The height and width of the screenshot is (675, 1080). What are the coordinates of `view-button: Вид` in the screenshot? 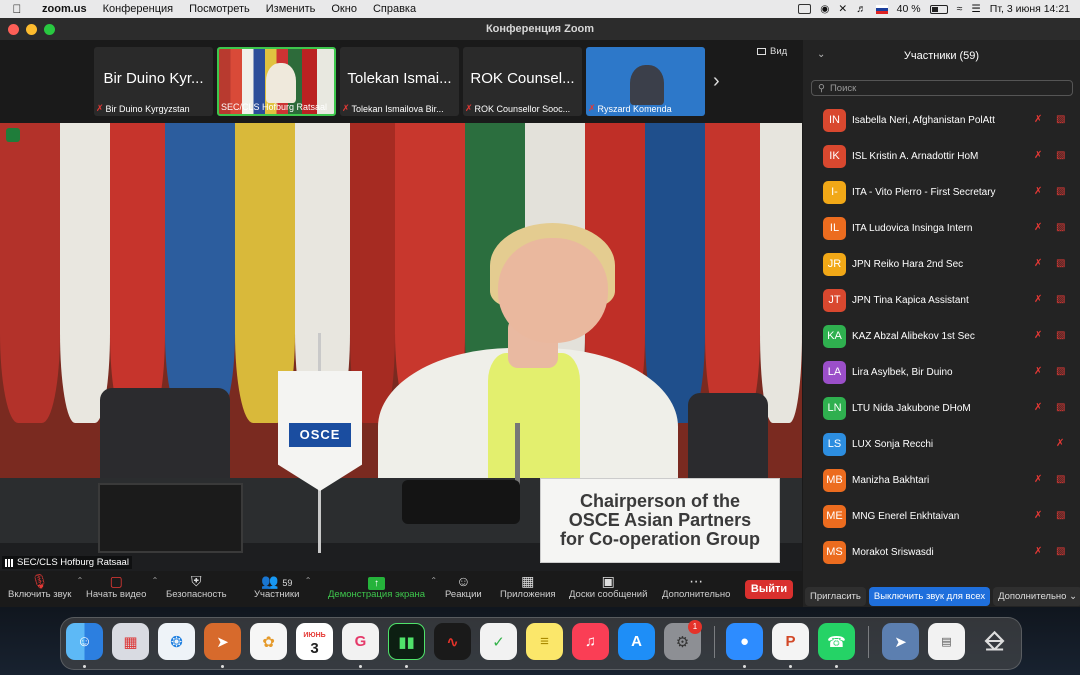 It's located at (772, 51).